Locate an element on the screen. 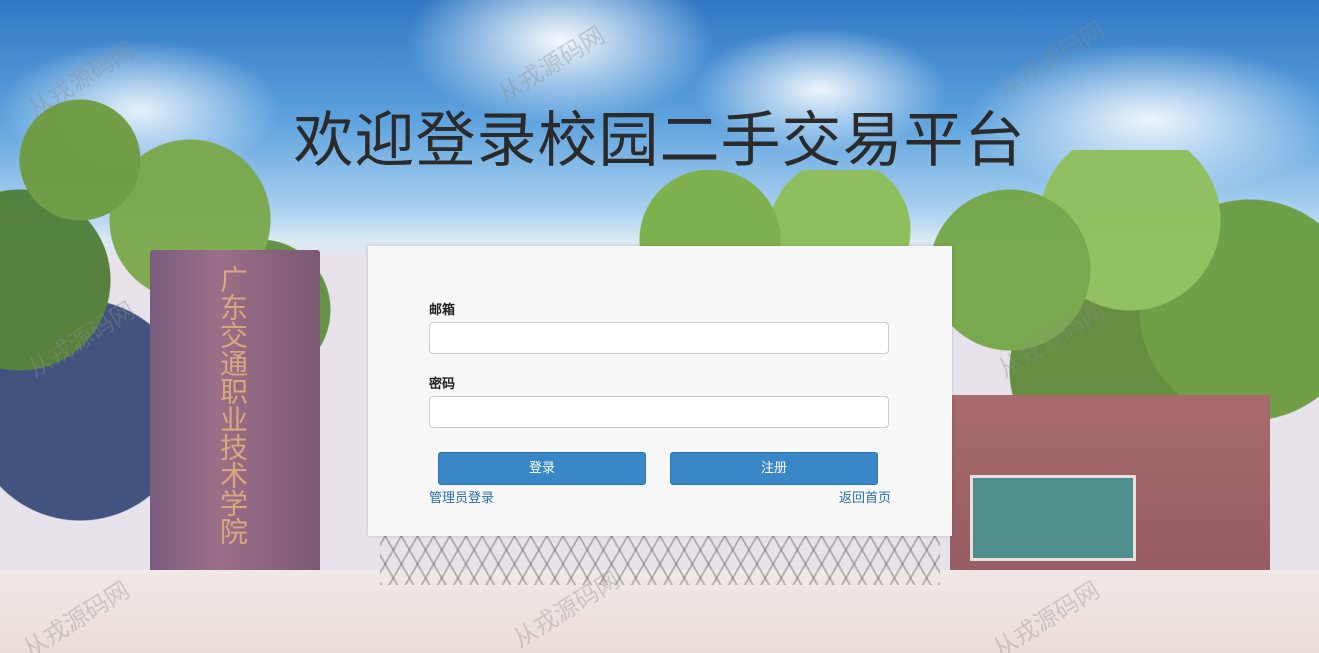 The image size is (1319, 653). admin-login-link: 管理员登录 is located at coordinates (461, 496).